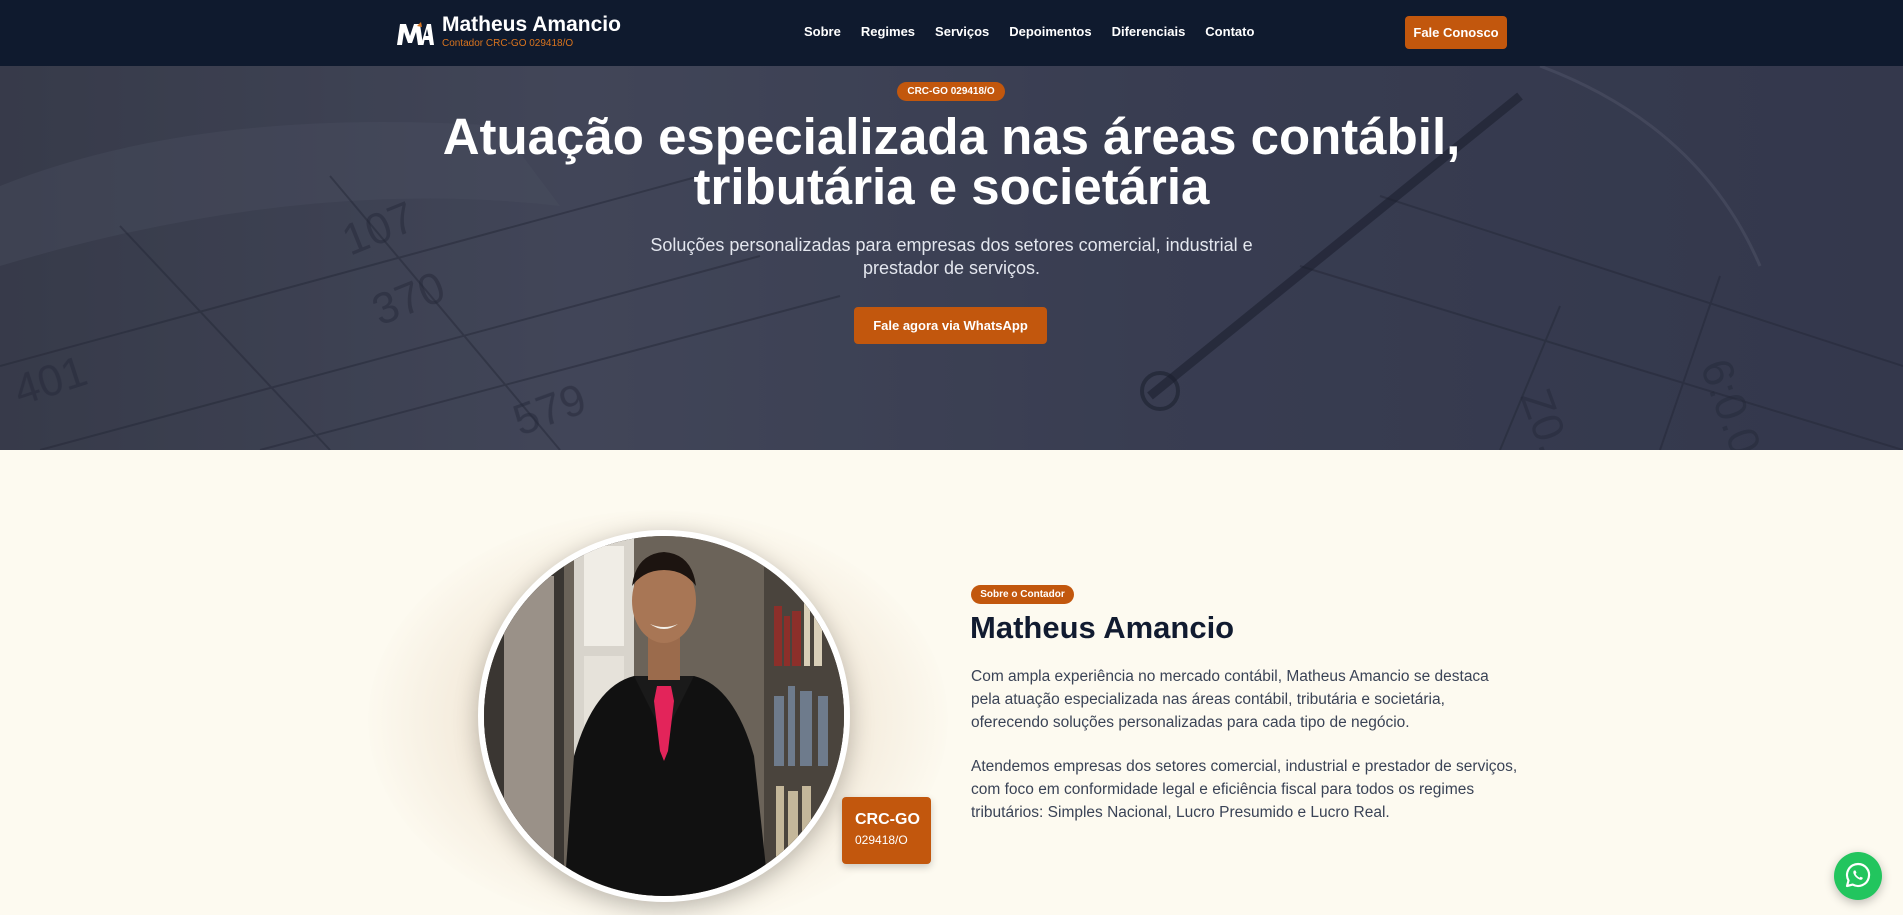 The image size is (1903, 915). Describe the element at coordinates (888, 32) in the screenshot. I see `nav-link-regimes: Regimes` at that location.